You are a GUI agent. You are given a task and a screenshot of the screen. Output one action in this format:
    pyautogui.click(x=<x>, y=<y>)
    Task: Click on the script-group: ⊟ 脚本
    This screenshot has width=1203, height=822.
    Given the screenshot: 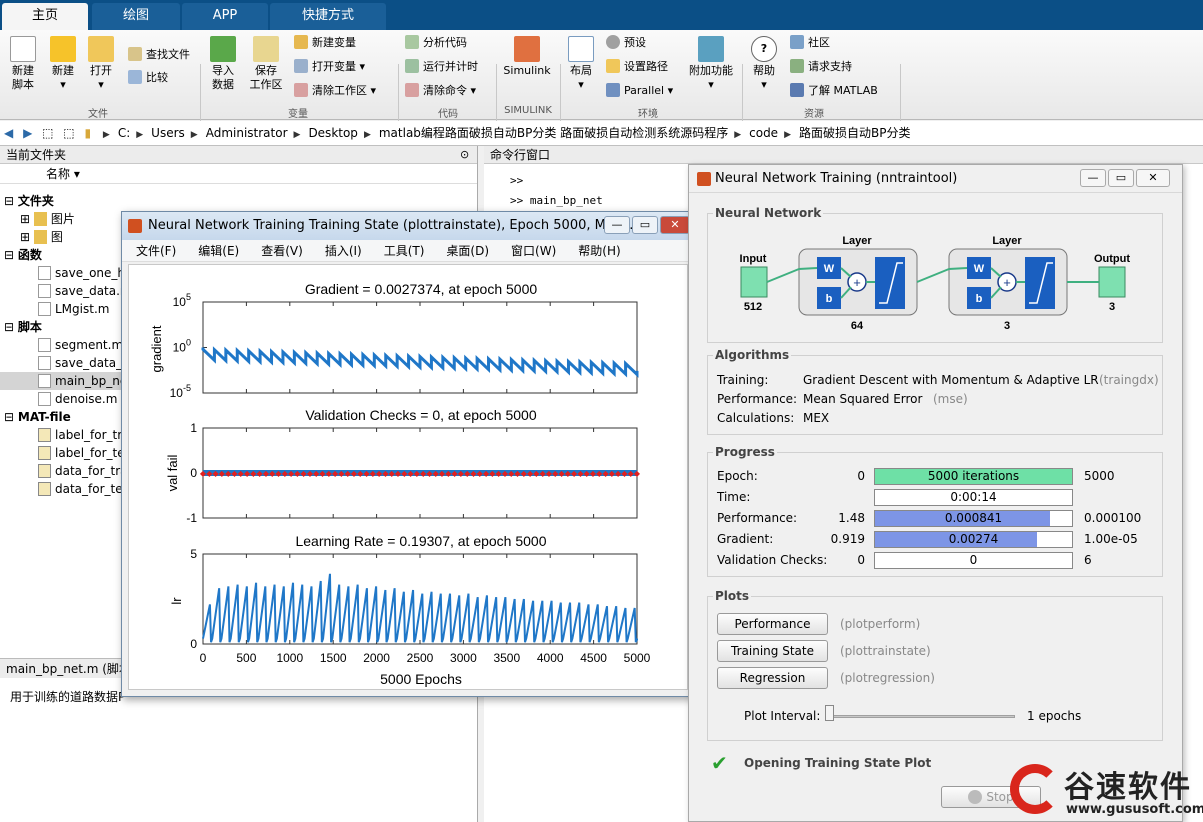 What is the action you would take?
    pyautogui.click(x=23, y=327)
    